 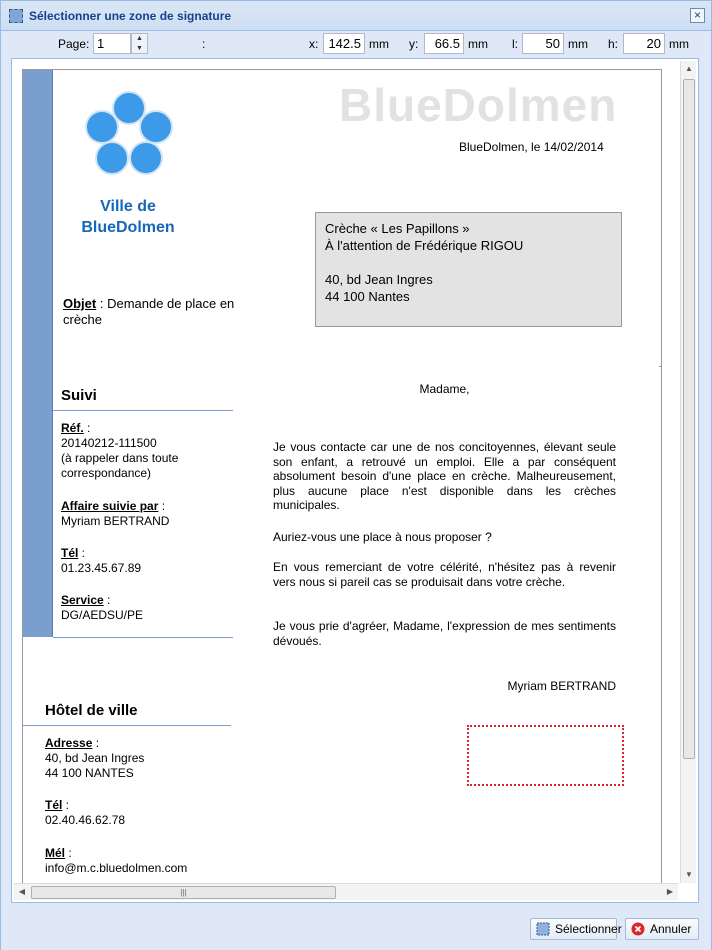 What do you see at coordinates (74, 44) in the screenshot?
I see `page-label: Page:` at bounding box center [74, 44].